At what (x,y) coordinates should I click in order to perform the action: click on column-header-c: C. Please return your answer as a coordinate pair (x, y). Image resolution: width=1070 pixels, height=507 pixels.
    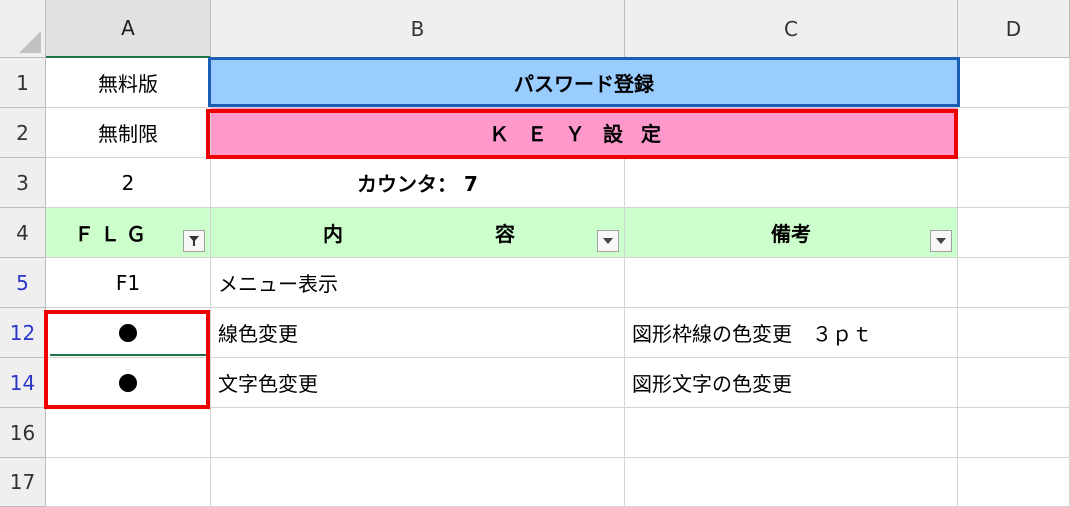
    Looking at the image, I should click on (791, 29).